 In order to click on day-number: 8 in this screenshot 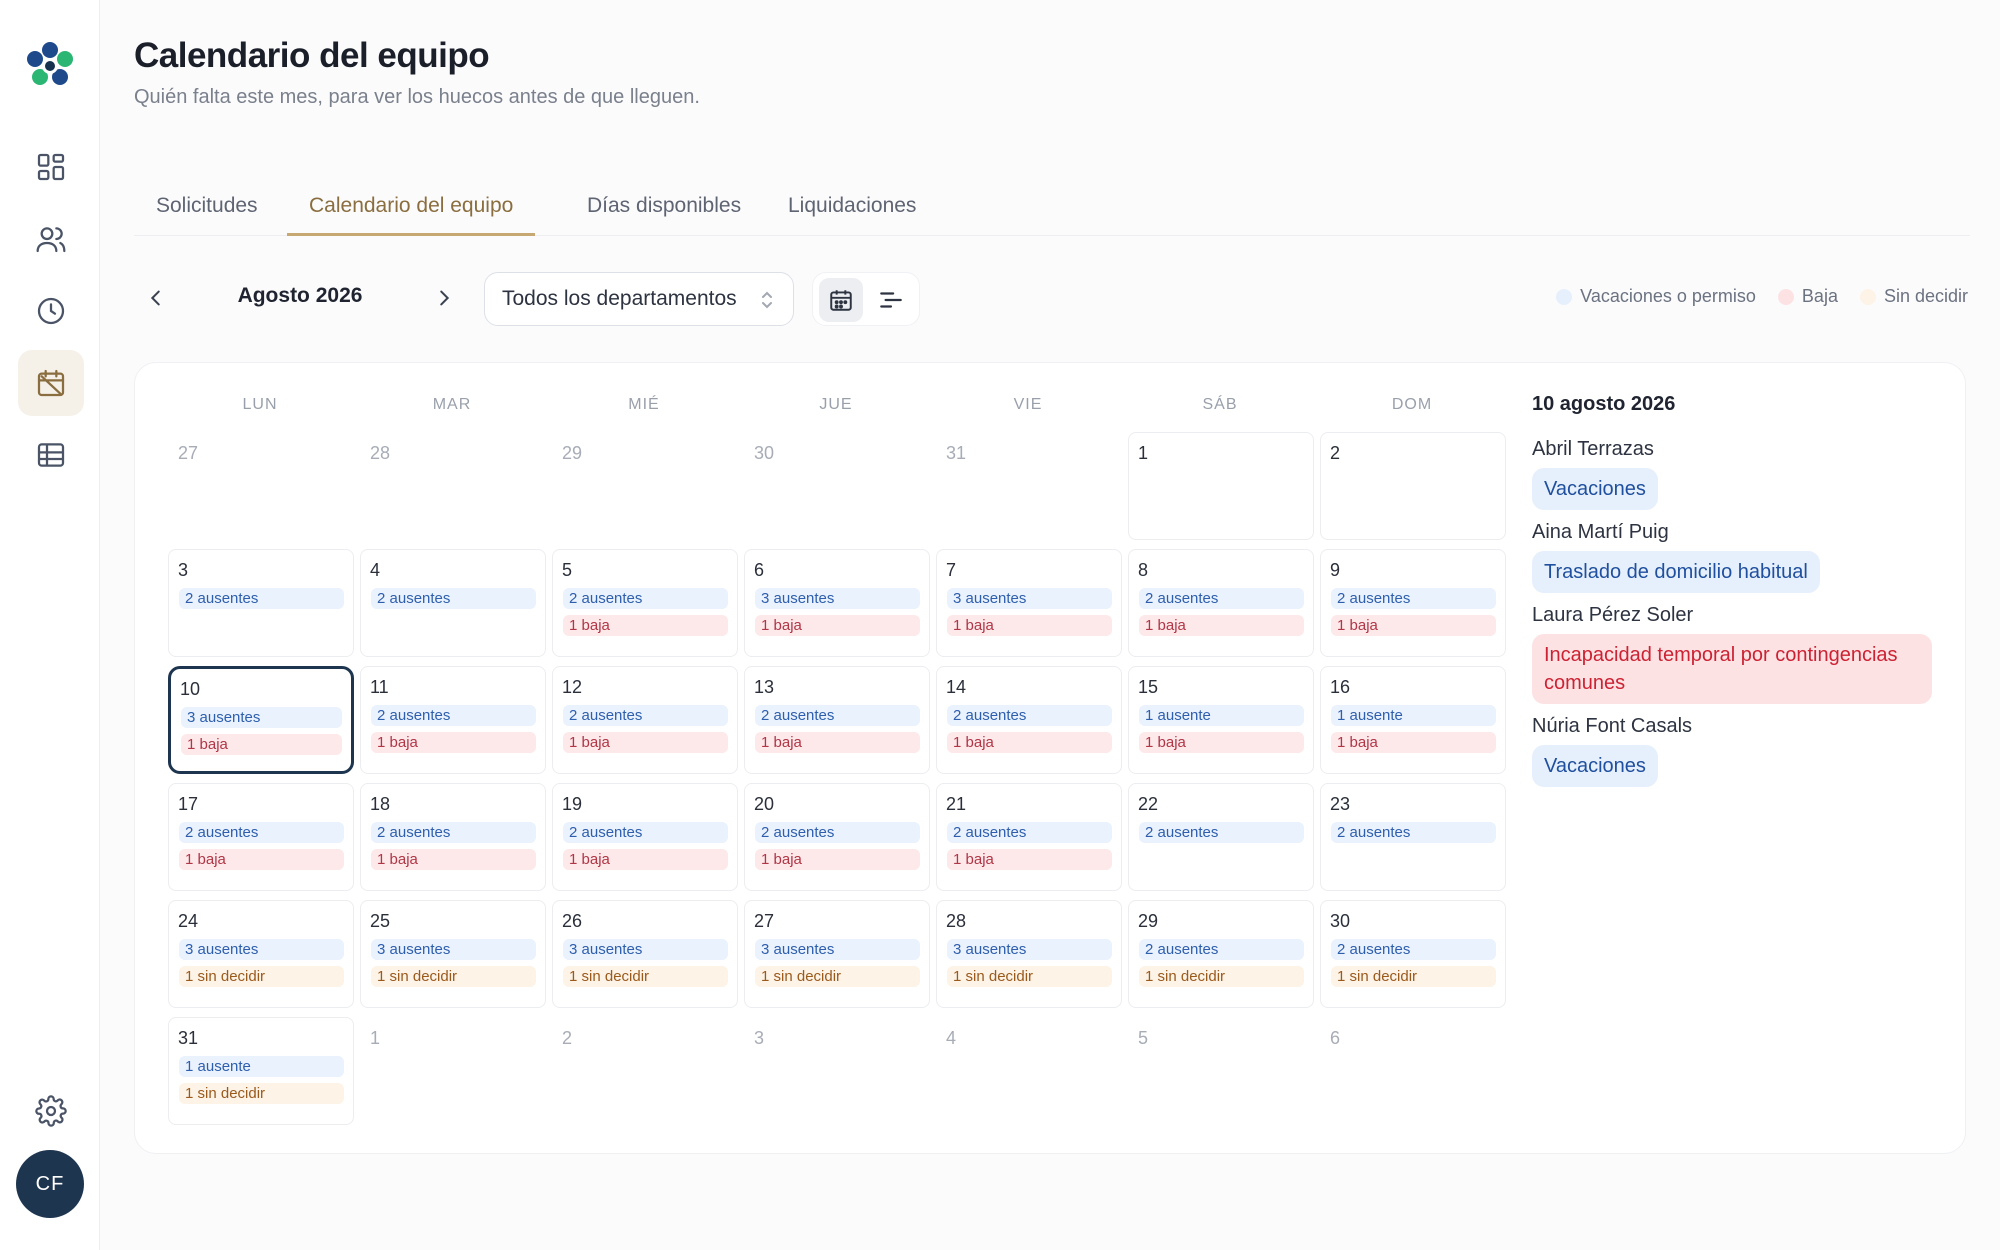, I will do `click(1143, 570)`.